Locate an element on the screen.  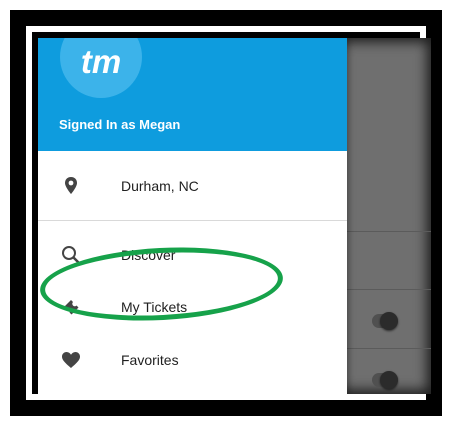
ticketmaster-logo: tm is located at coordinates (101, 68).